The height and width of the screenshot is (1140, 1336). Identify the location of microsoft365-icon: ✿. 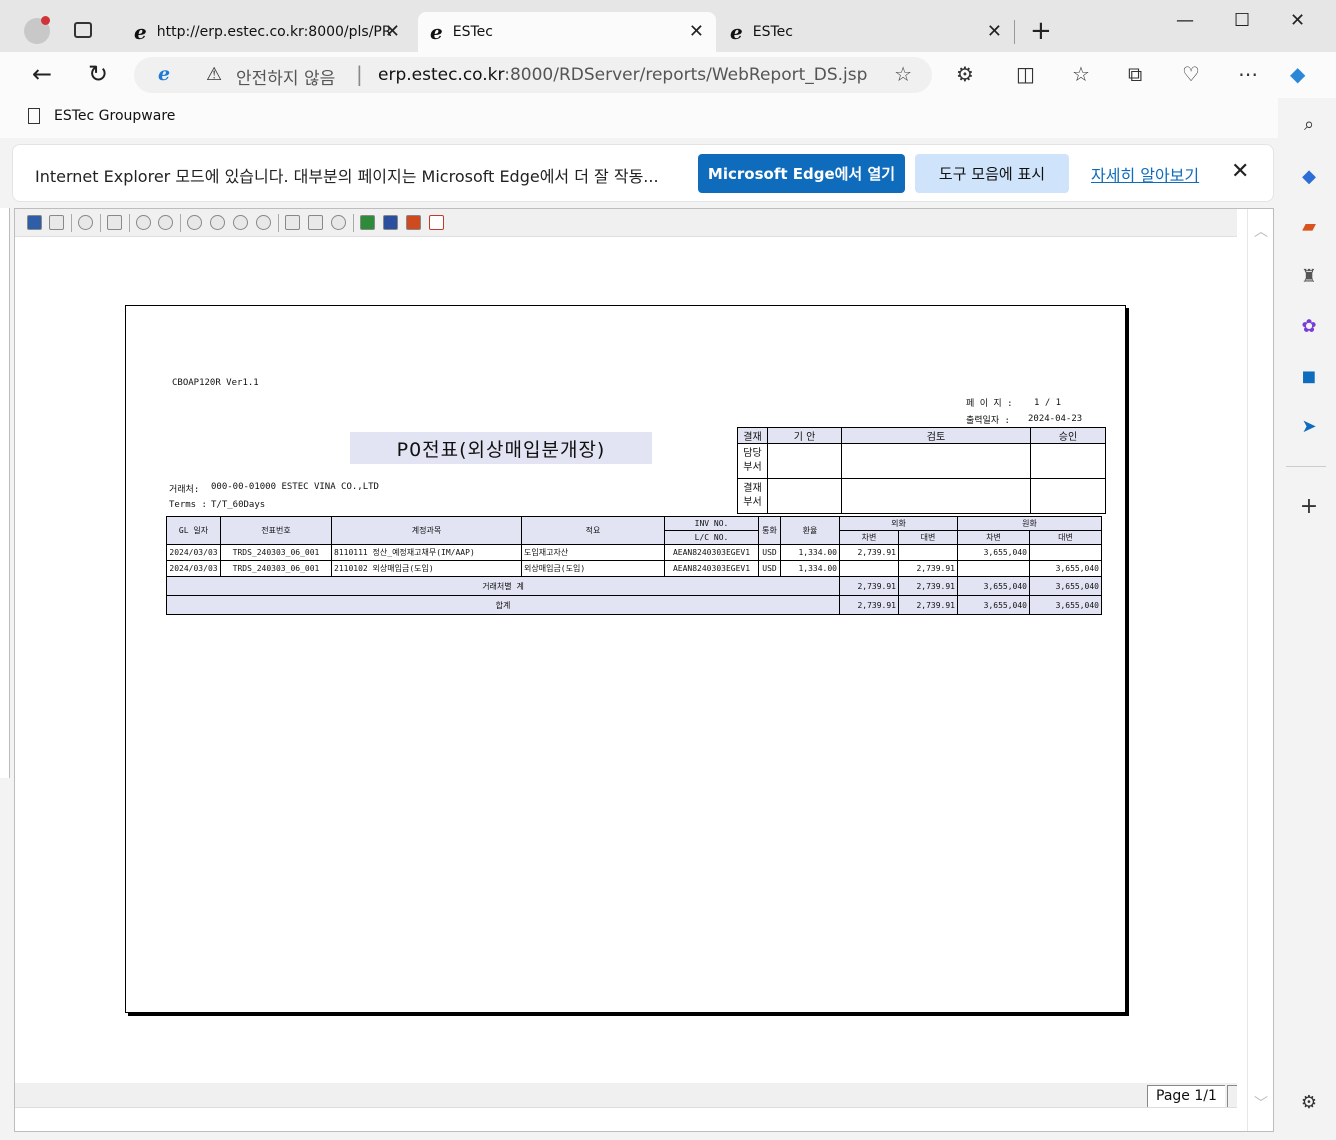
(1309, 327).